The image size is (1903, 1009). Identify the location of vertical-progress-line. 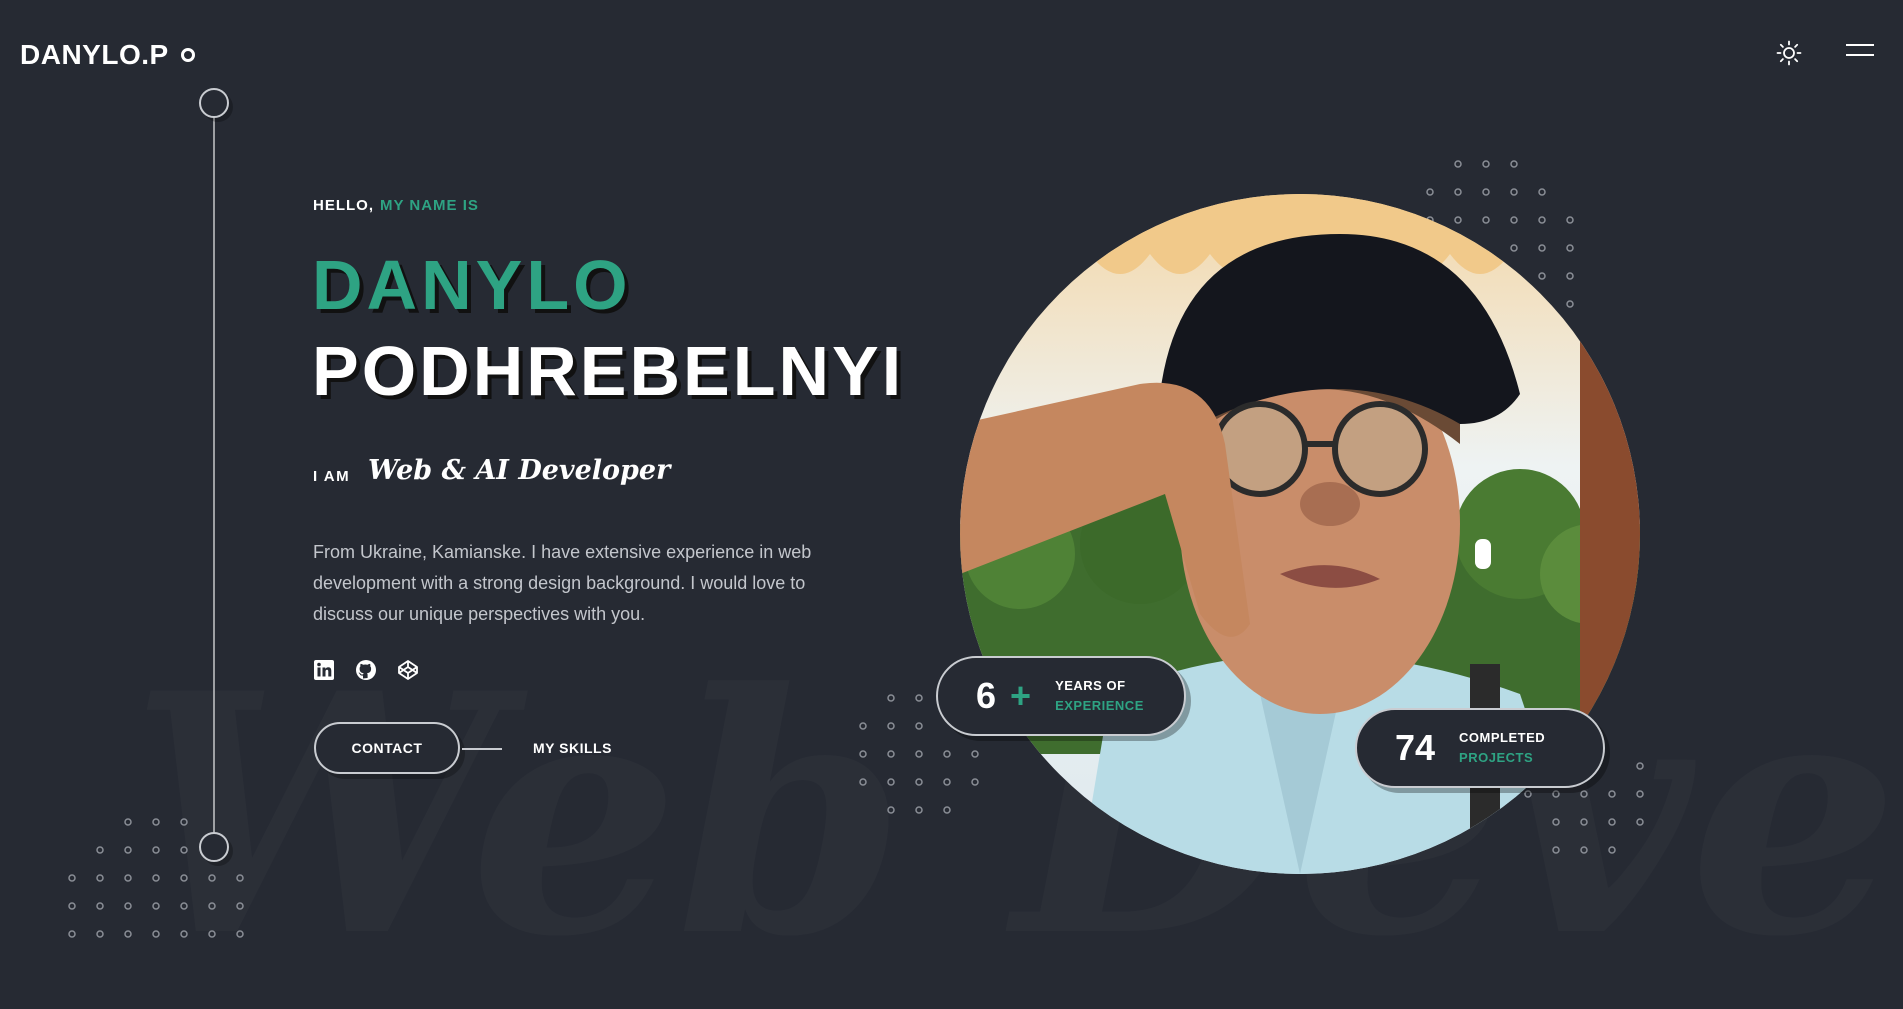
(214, 474).